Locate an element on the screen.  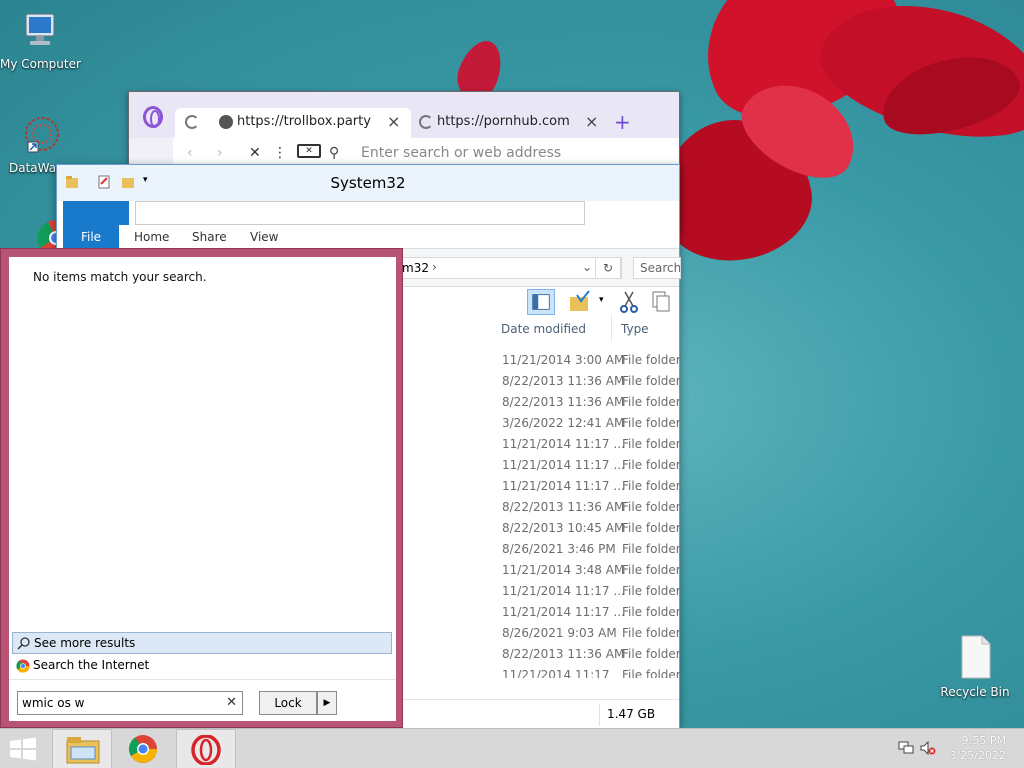
desktop-icon-label: My Computer is located at coordinates (40, 64).